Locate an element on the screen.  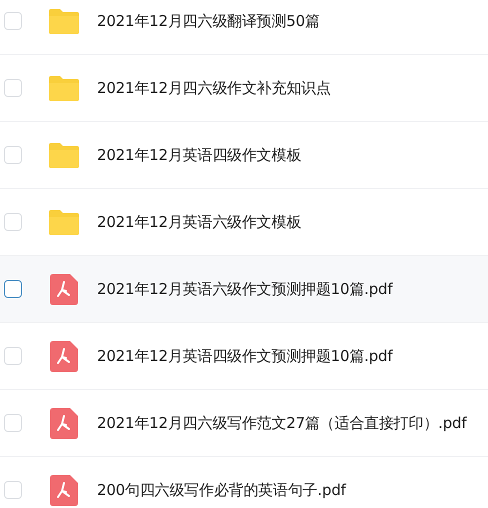
file-name: 2021年12月英语六级作文模板 is located at coordinates (199, 222).